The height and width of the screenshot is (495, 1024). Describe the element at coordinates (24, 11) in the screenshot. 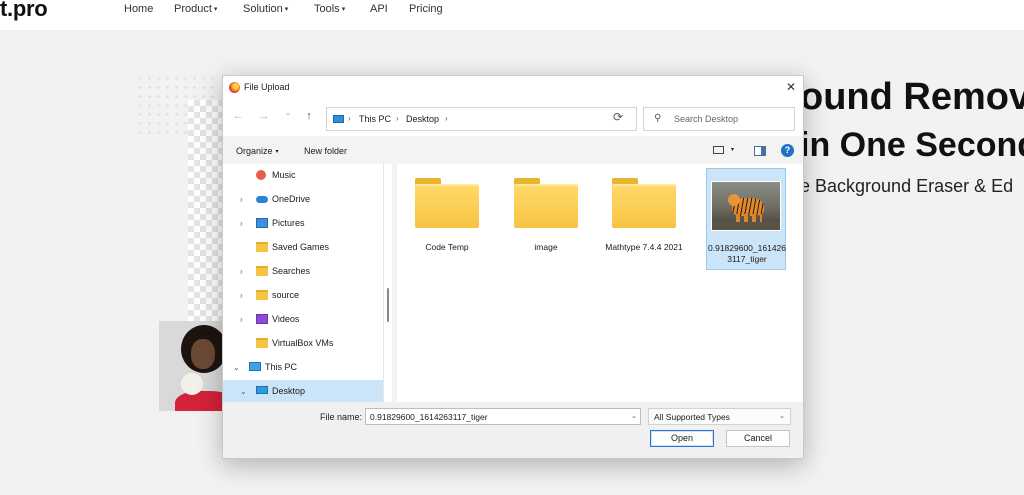

I see `site-logo: t.pro` at that location.